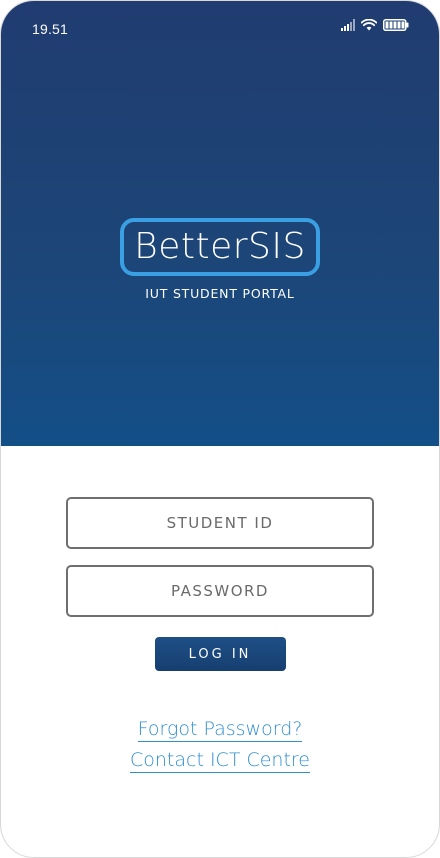 The height and width of the screenshot is (858, 440). I want to click on password-input, so click(220, 591).